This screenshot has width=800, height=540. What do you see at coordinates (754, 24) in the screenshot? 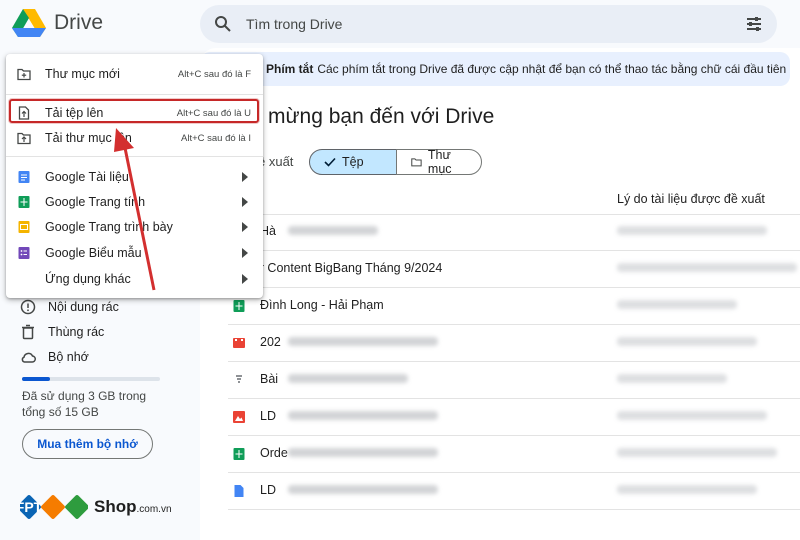
I see `search-options-icon` at bounding box center [754, 24].